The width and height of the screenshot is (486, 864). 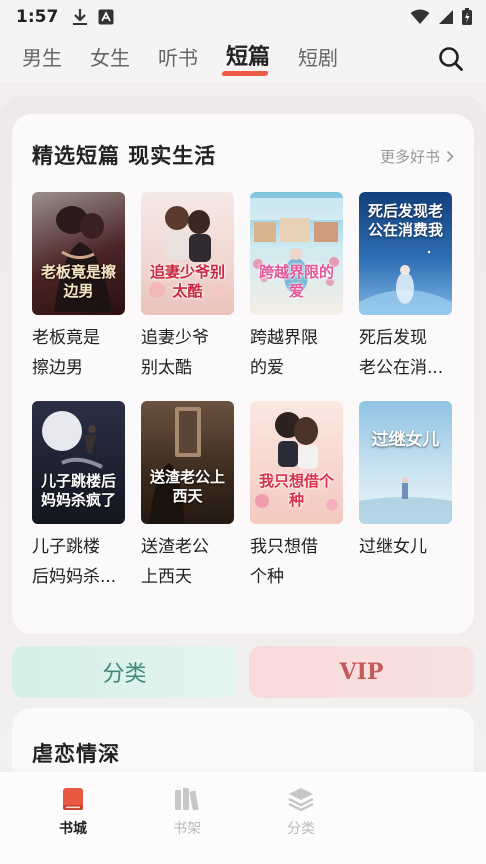 I want to click on book-cover-title: 死后发现老公在消费我, so click(x=405, y=220).